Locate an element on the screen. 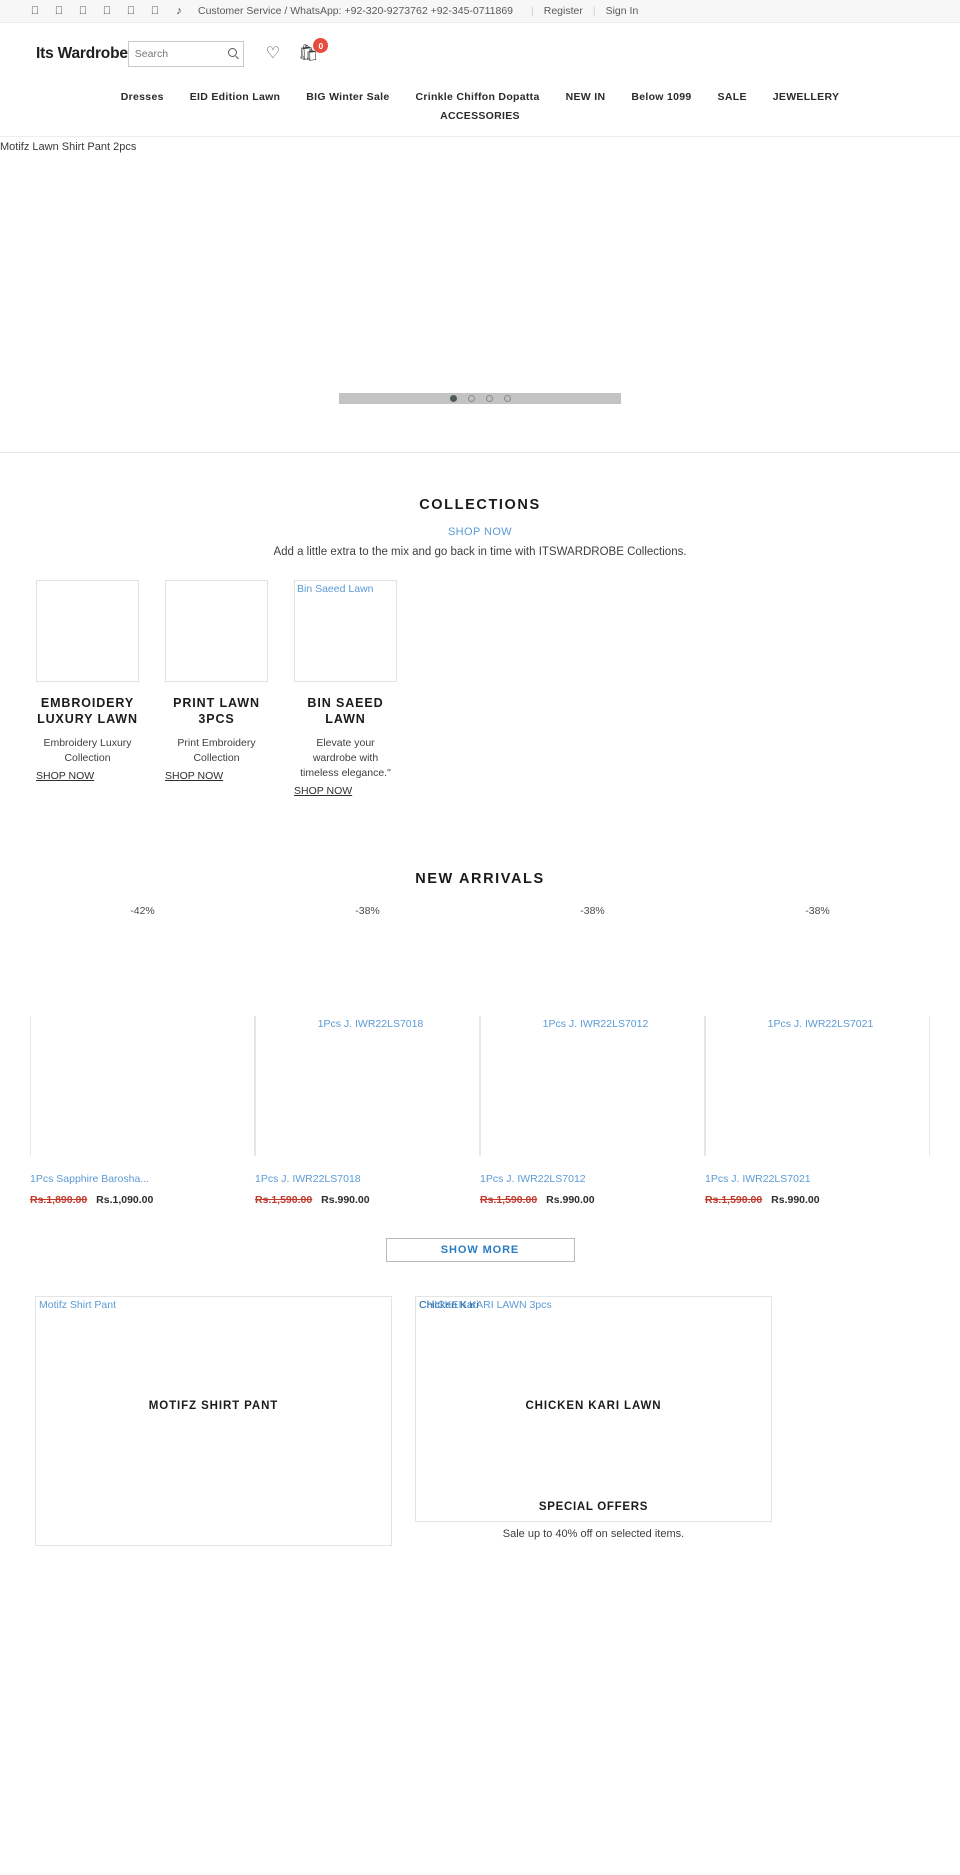 The height and width of the screenshot is (1875, 960). nav-row-secondary: ACCESSORIES is located at coordinates (480, 116).